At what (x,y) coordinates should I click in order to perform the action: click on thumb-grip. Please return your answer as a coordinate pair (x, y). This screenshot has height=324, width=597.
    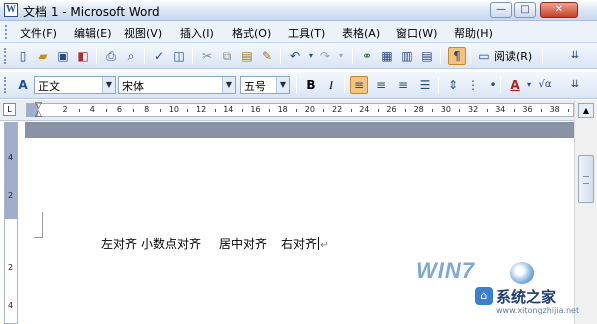
    Looking at the image, I should click on (586, 180).